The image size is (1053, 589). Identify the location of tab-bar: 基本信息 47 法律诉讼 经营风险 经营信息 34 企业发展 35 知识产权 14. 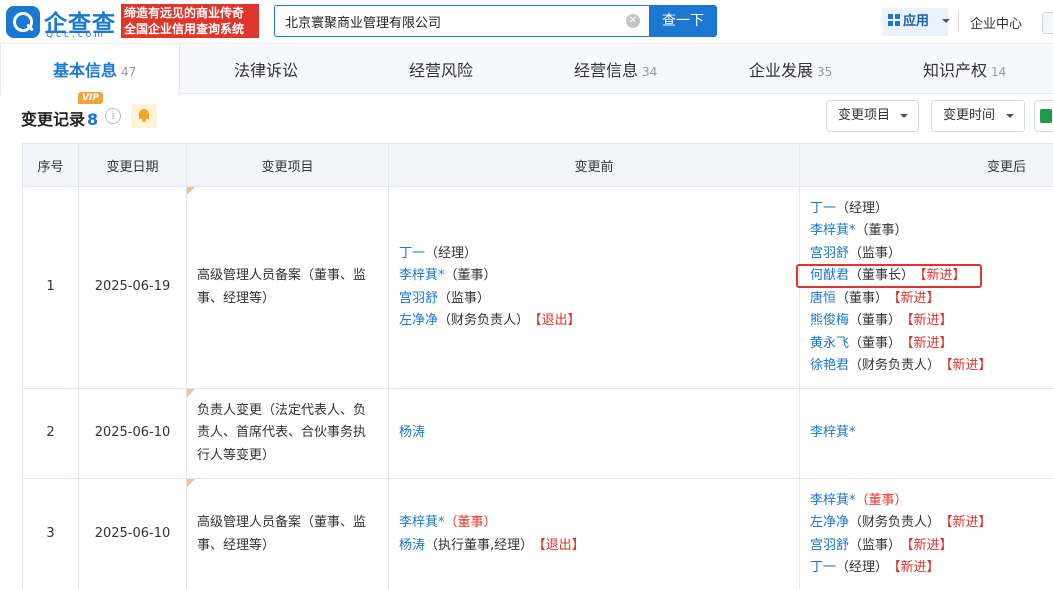
(526, 69).